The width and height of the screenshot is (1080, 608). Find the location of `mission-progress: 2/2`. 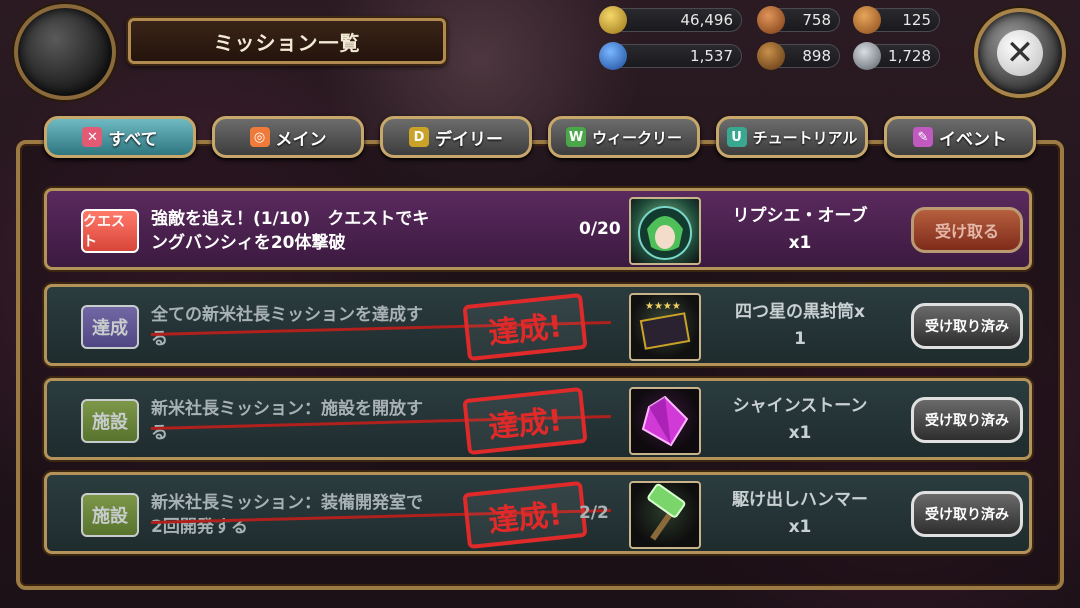

mission-progress: 2/2 is located at coordinates (594, 513).